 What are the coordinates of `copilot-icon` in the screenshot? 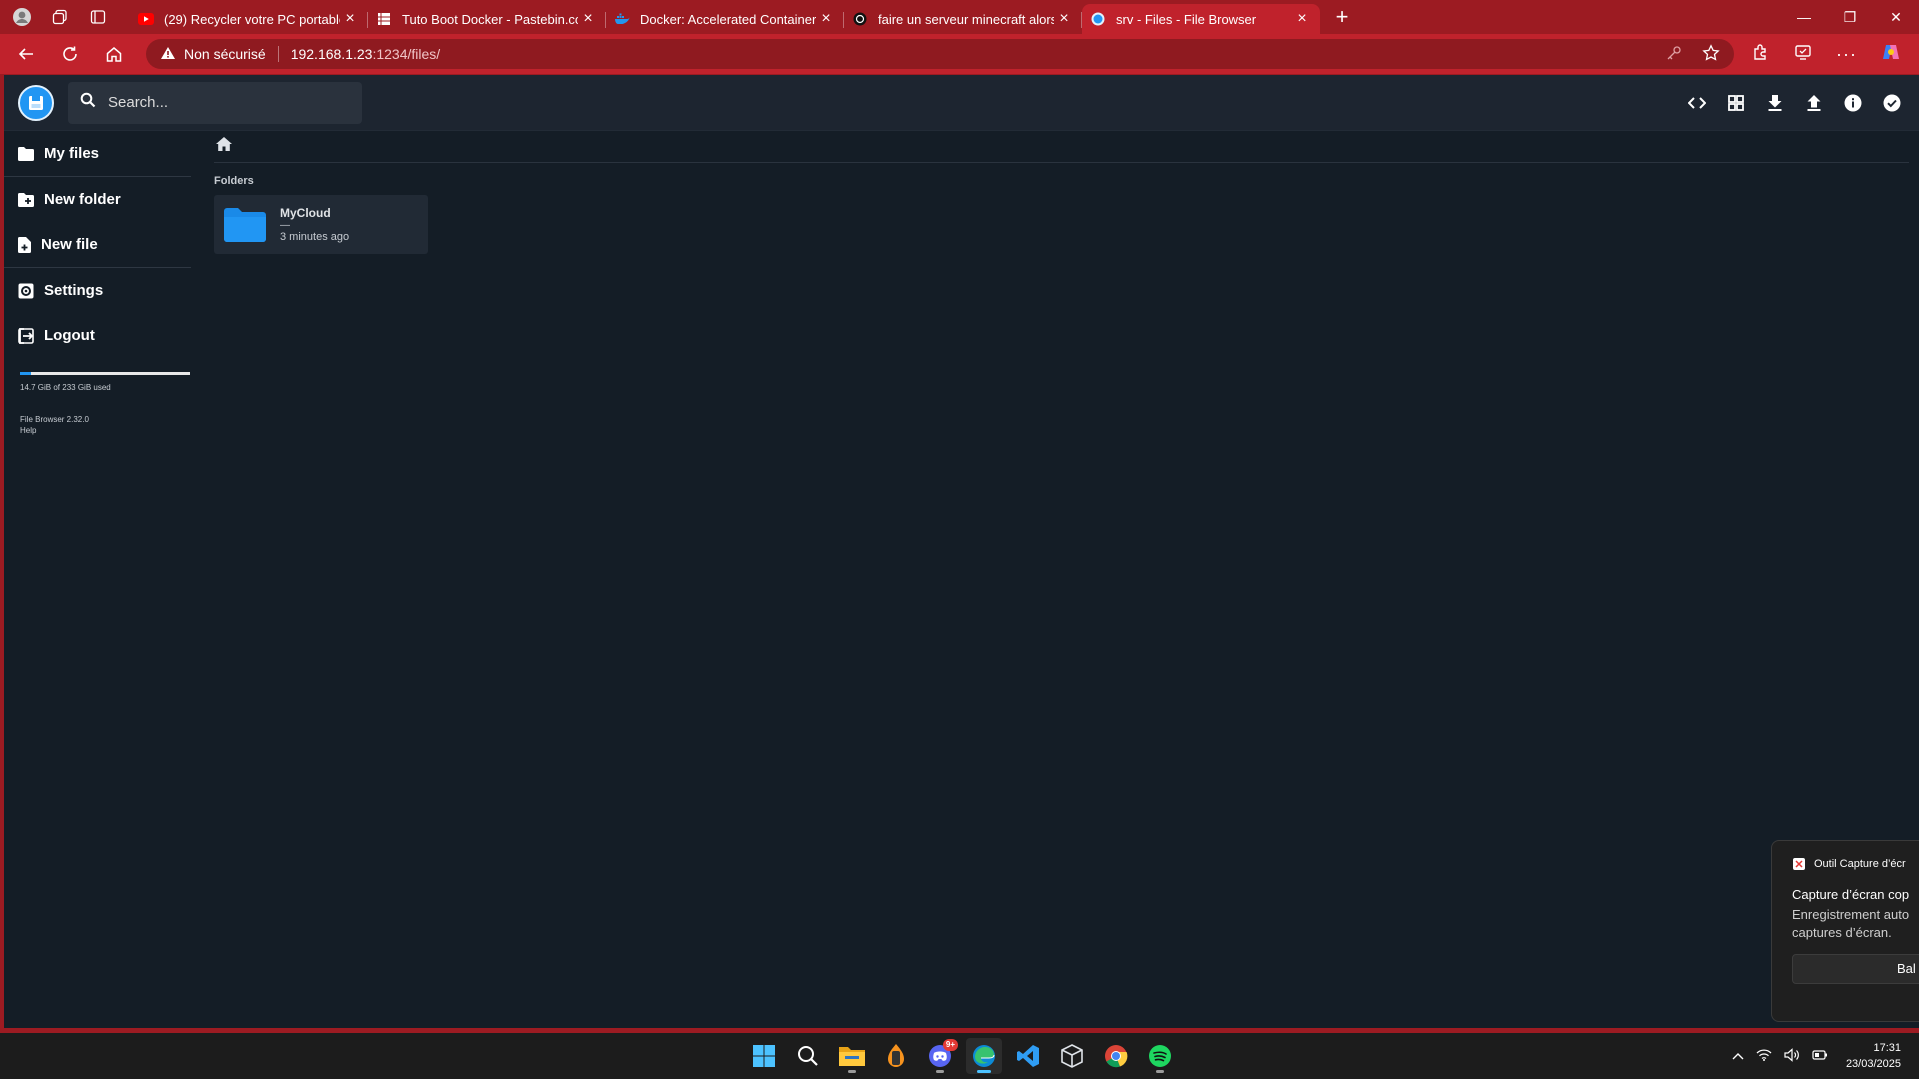 It's located at (1891, 54).